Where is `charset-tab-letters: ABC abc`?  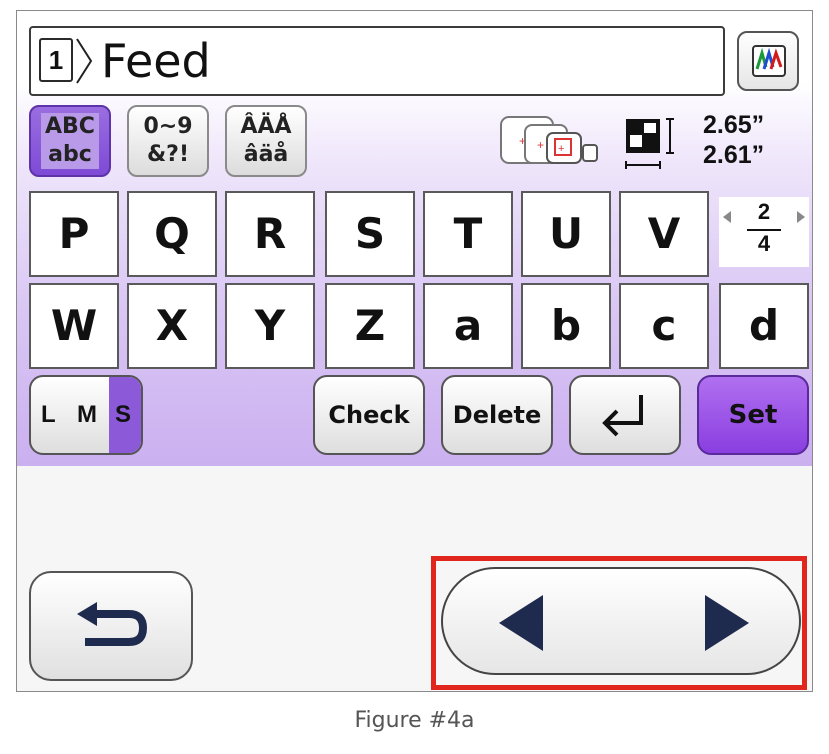 charset-tab-letters: ABC abc is located at coordinates (70, 141).